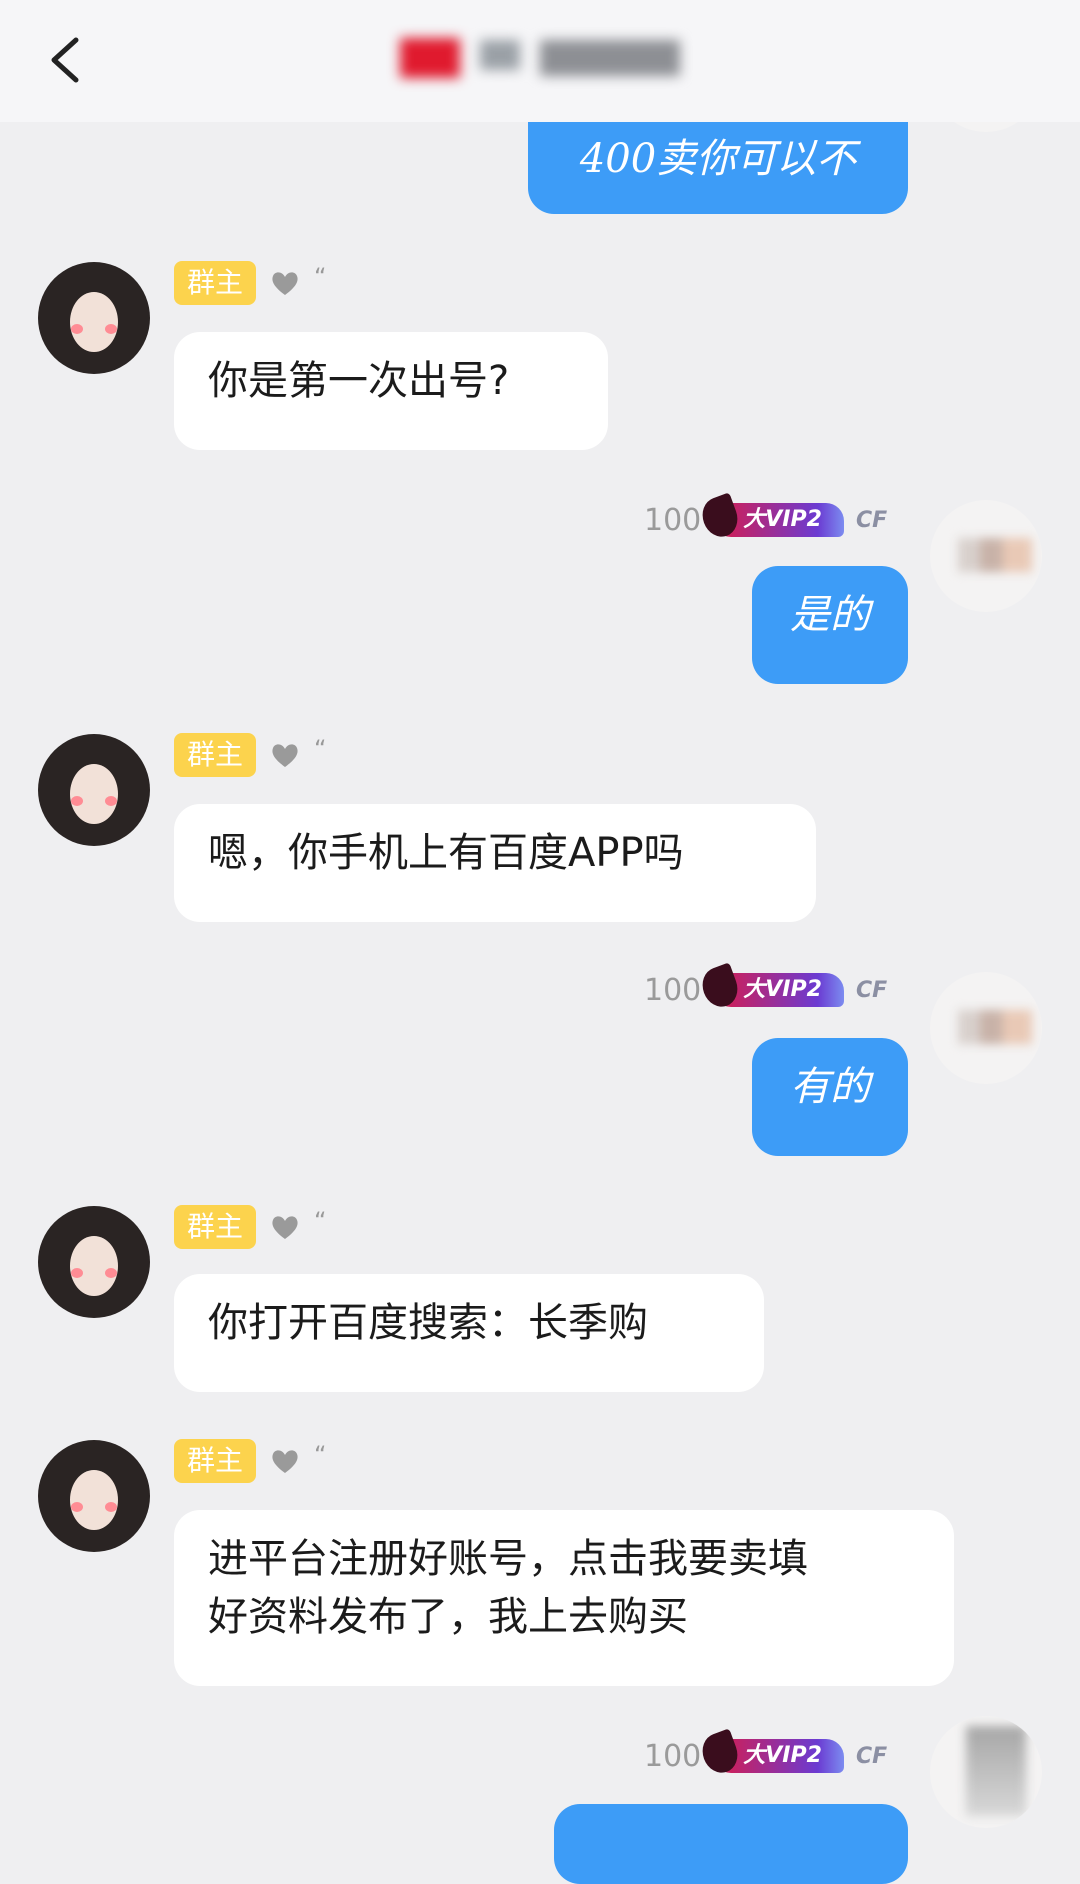 This screenshot has height=1884, width=1080. Describe the element at coordinates (448, 1617) in the screenshot. I see `message-text-line-2: 好资料发布了，我上去购买` at that location.